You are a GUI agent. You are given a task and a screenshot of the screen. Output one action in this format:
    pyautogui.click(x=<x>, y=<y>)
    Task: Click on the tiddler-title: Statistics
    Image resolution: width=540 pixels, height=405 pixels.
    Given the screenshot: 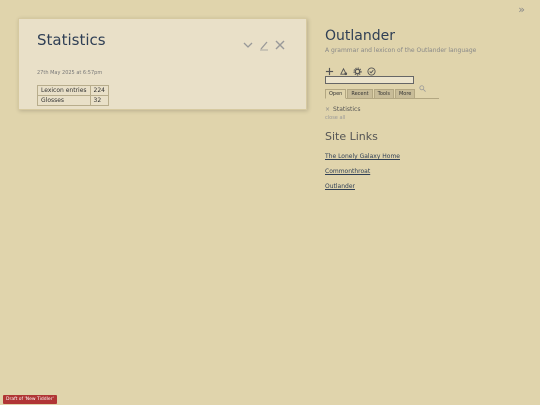 What is the action you would take?
    pyautogui.click(x=71, y=40)
    